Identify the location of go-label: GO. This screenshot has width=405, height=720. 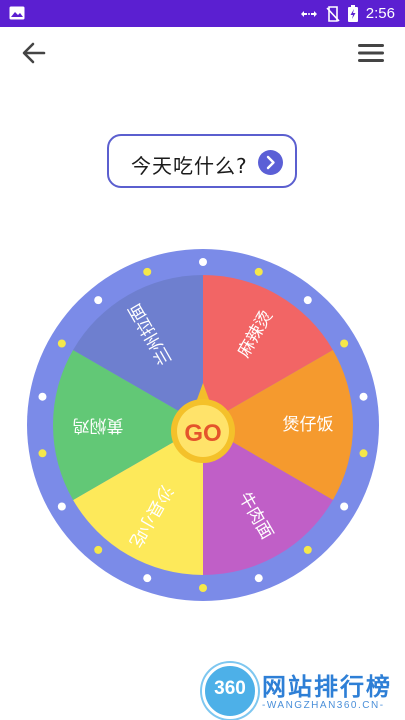
(202, 433).